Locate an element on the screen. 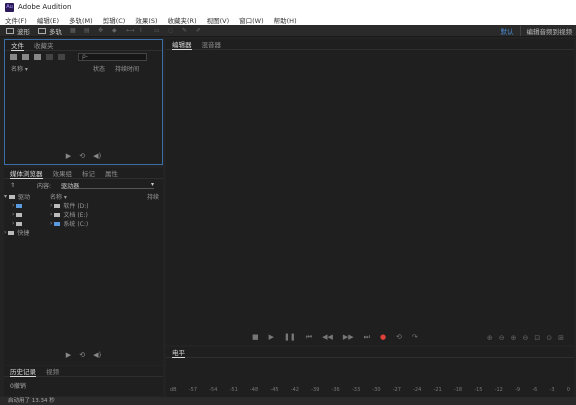 The image size is (576, 405). menu-multitrack: 多轨(M) is located at coordinates (81, 20).